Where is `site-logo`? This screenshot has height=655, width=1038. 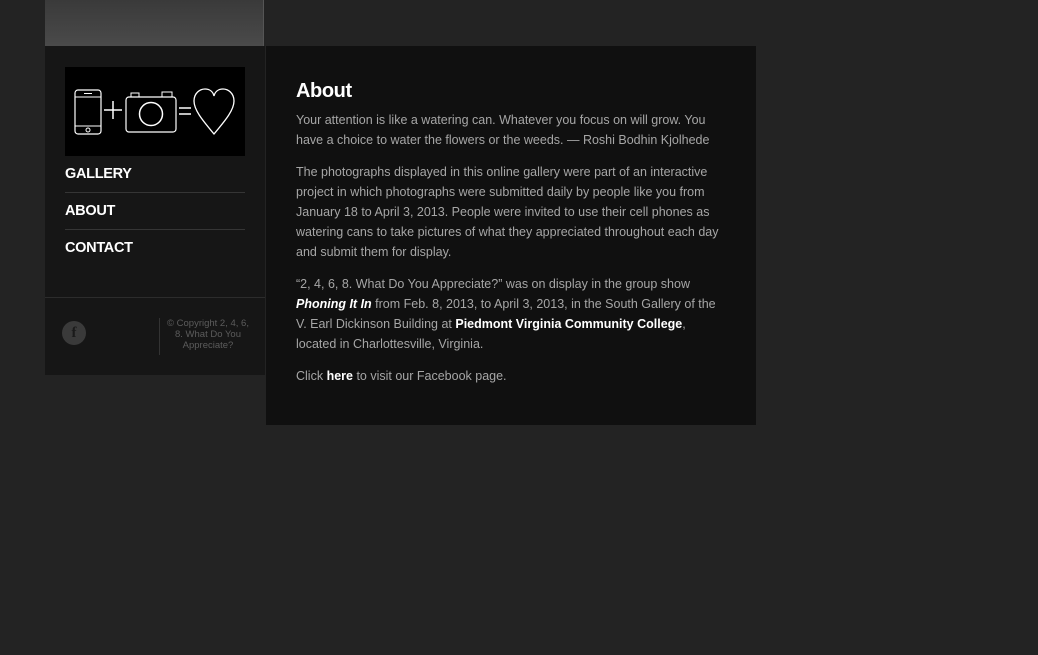
site-logo is located at coordinates (155, 111).